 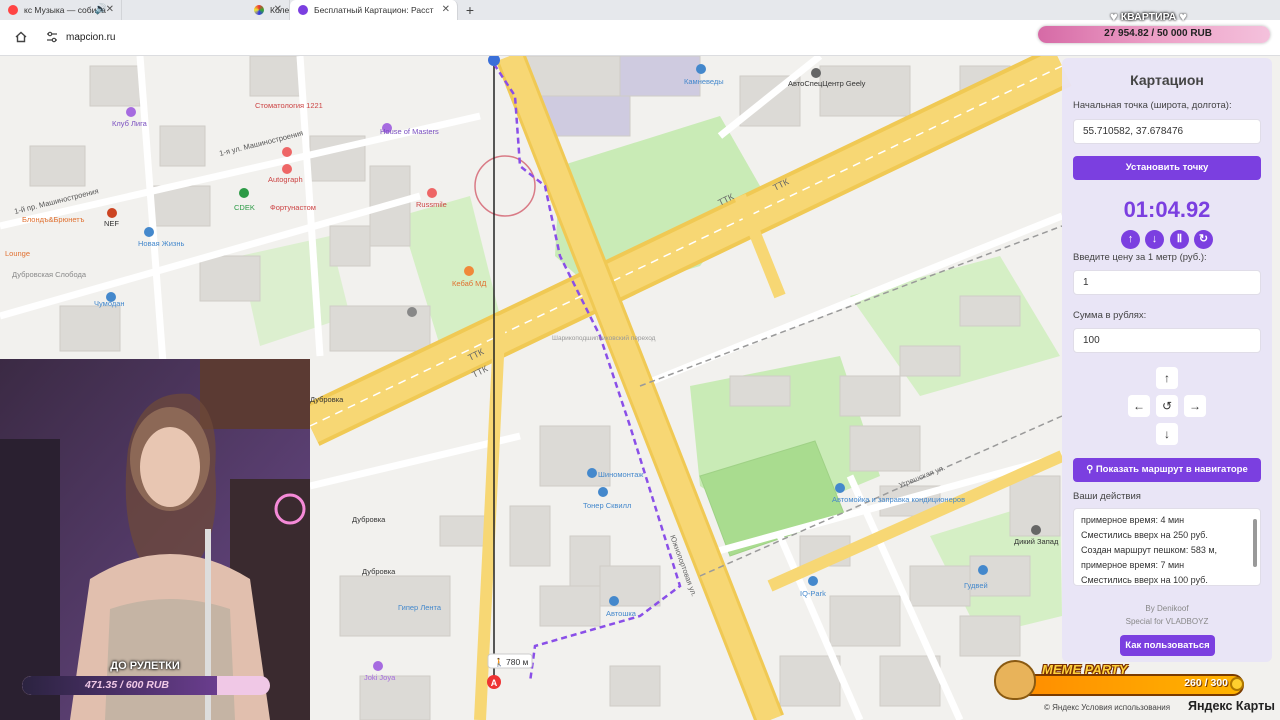 What do you see at coordinates (161, 243) in the screenshot?
I see `map-label: Новая Жизнь` at bounding box center [161, 243].